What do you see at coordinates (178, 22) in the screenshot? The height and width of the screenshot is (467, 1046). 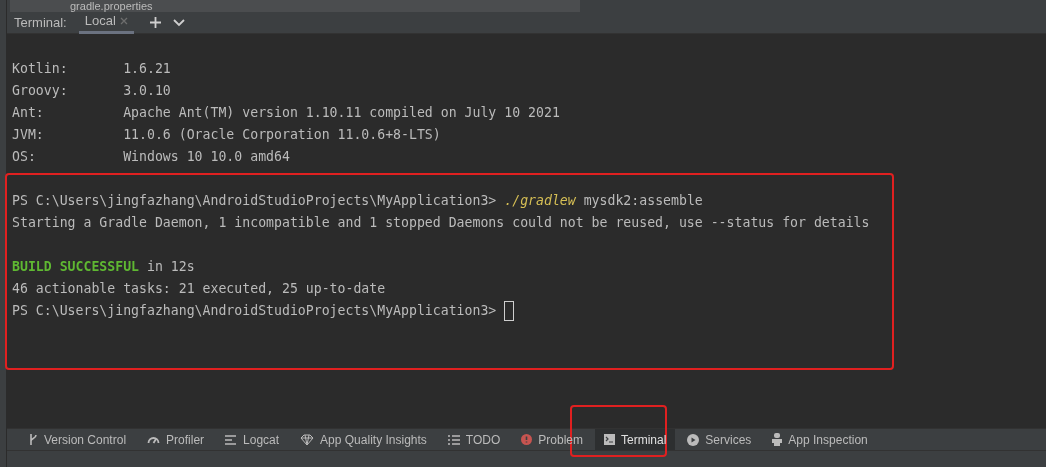 I see `chevron-down-icon` at bounding box center [178, 22].